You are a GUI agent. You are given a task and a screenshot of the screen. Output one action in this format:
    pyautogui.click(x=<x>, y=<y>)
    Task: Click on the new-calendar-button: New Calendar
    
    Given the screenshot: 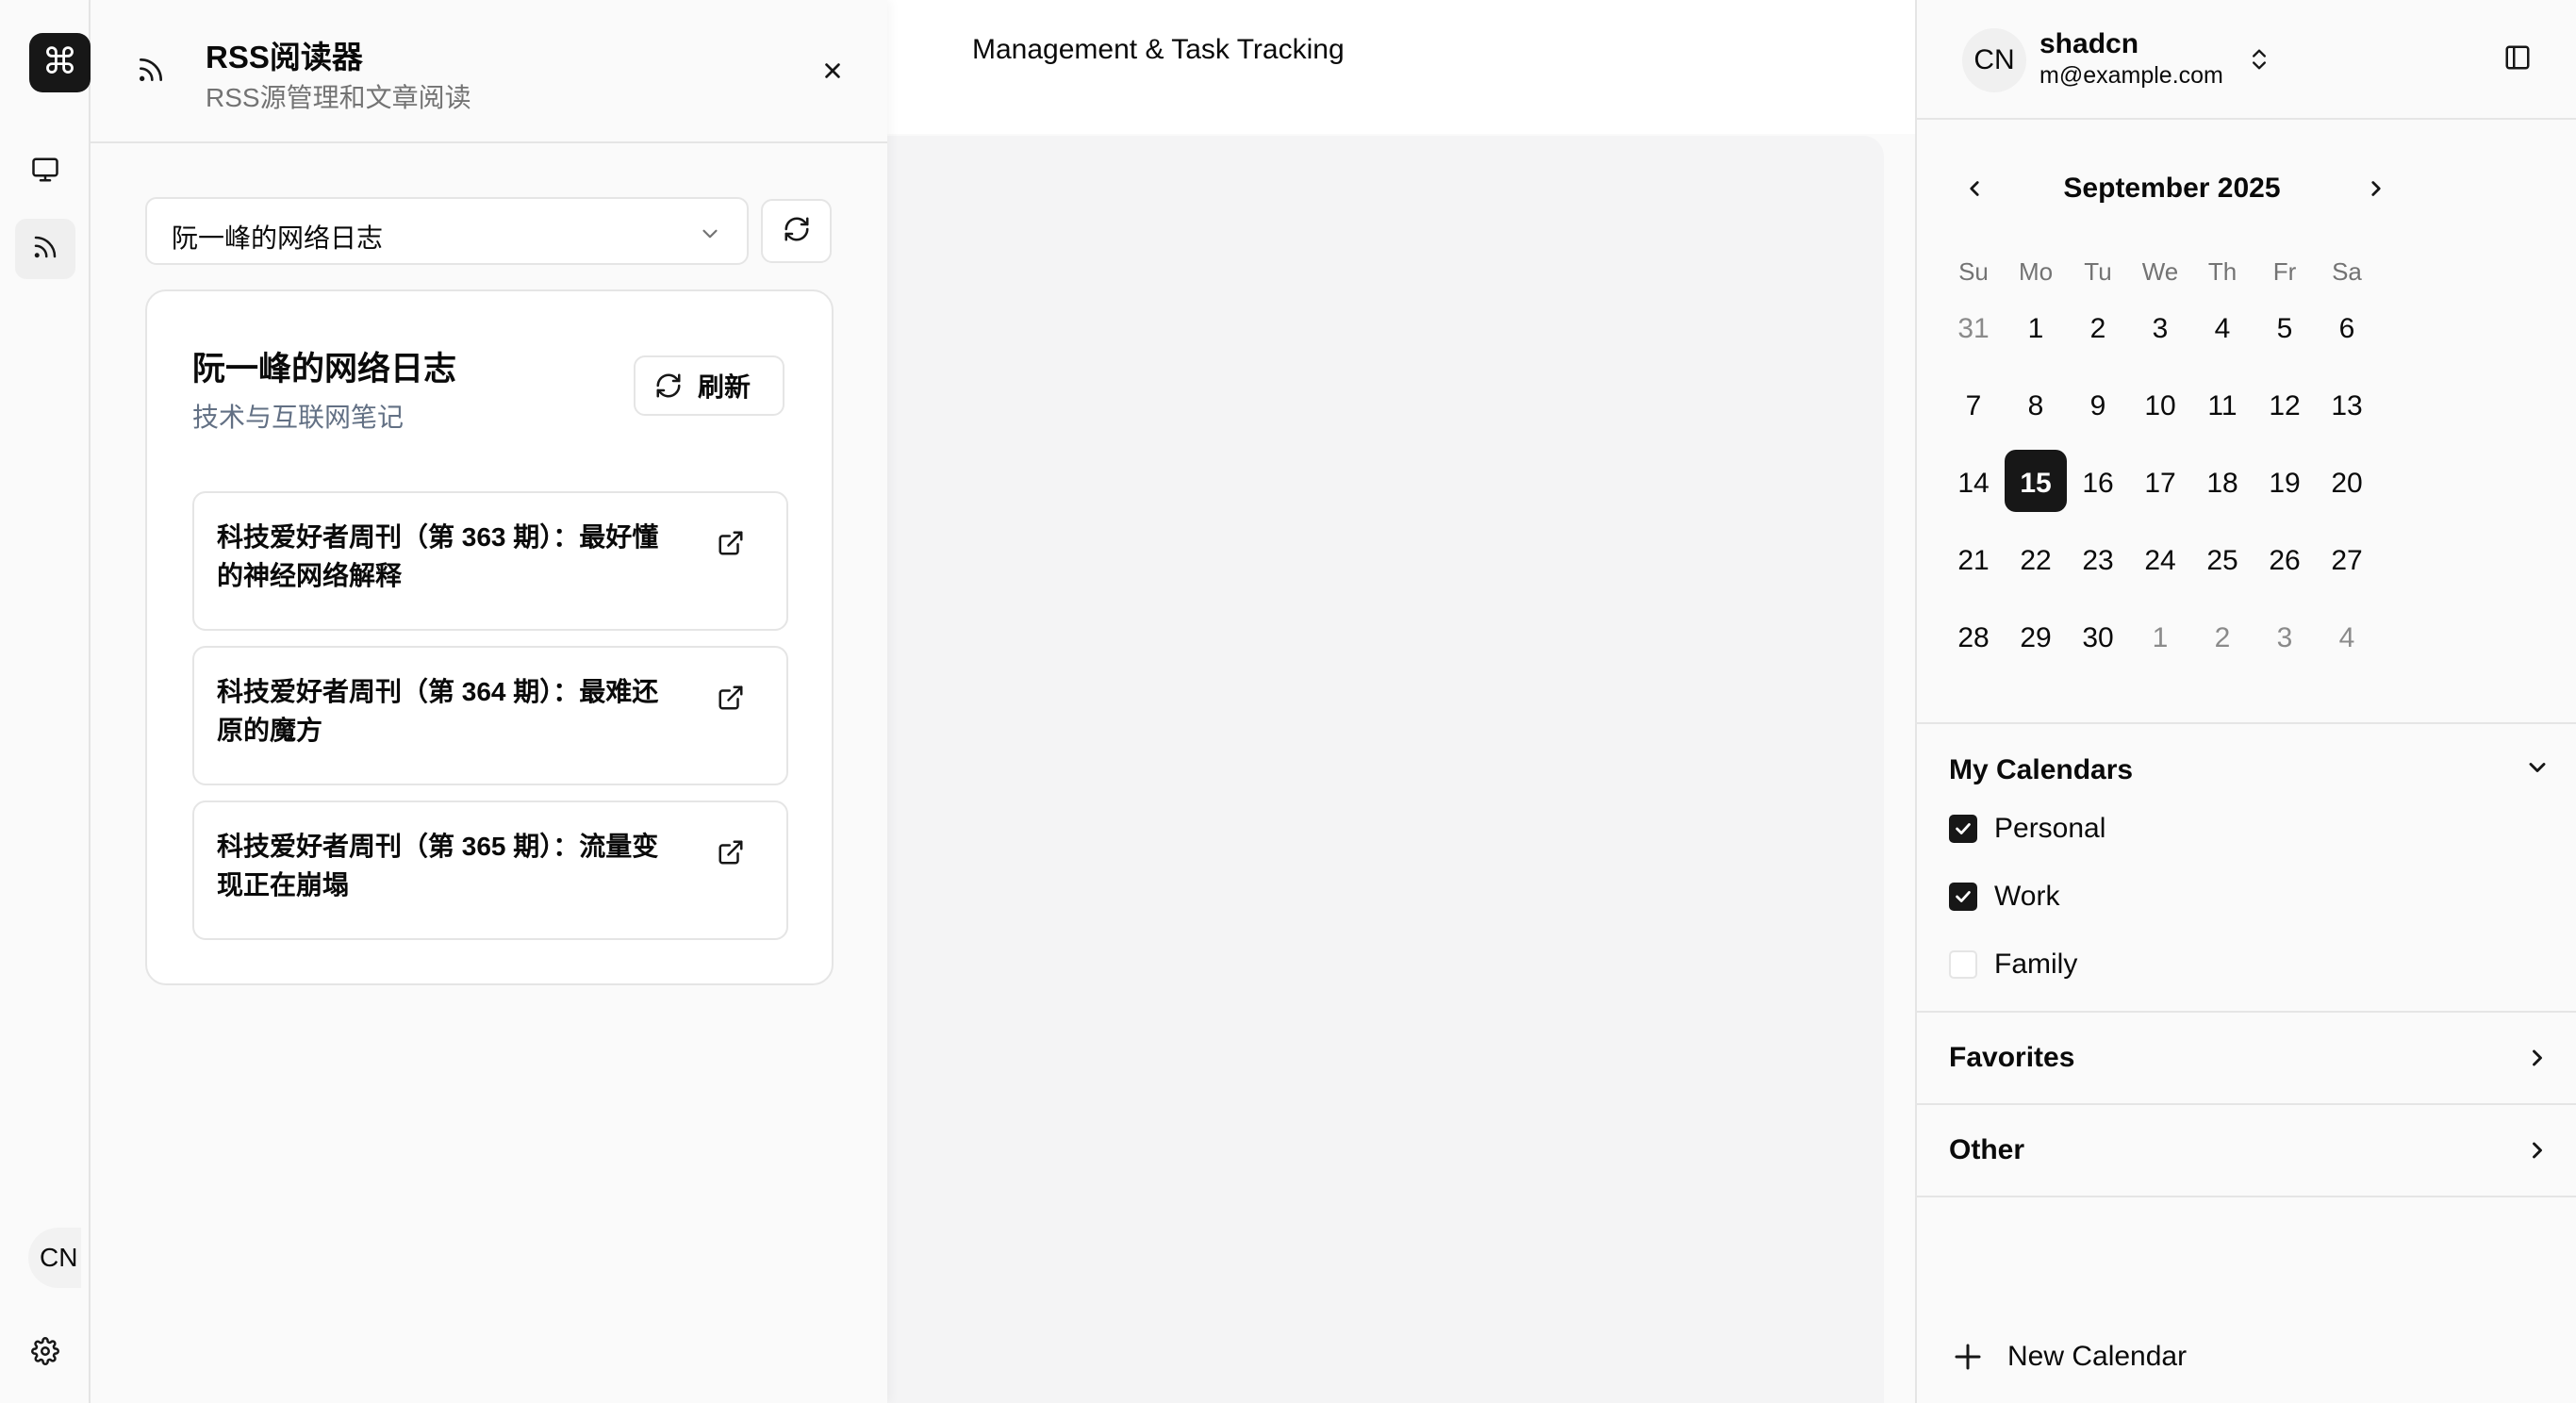 What is the action you would take?
    pyautogui.click(x=2069, y=1357)
    